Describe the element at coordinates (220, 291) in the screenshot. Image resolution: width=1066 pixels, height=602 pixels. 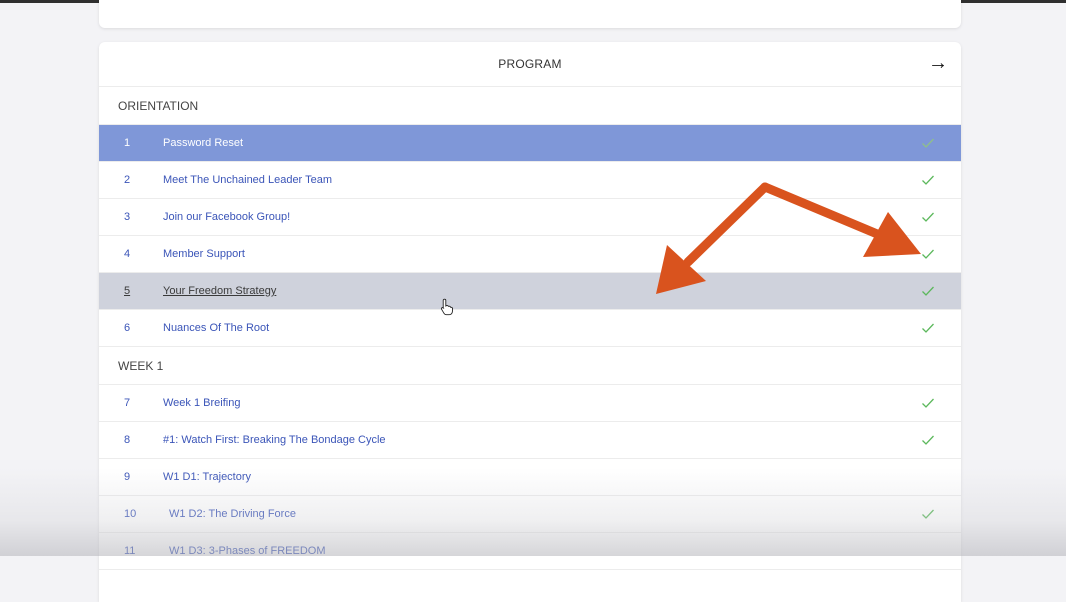
I see `lesson-title: Your Freedom Strategy` at that location.